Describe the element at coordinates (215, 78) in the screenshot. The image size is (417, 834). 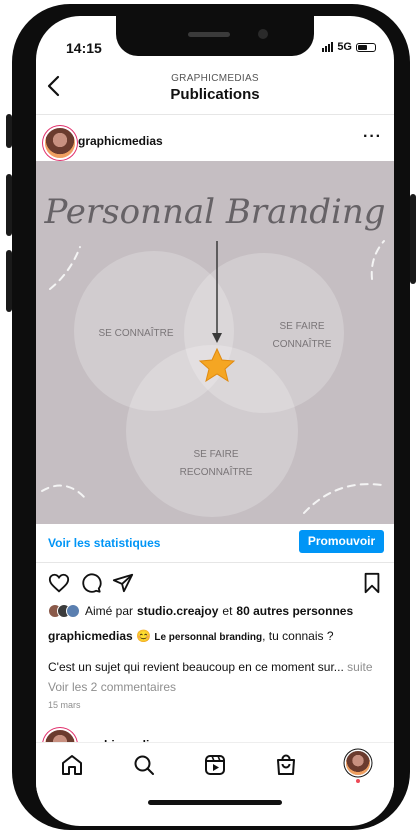
I see `header-subtitle: GRAPHICMEDIAS` at that location.